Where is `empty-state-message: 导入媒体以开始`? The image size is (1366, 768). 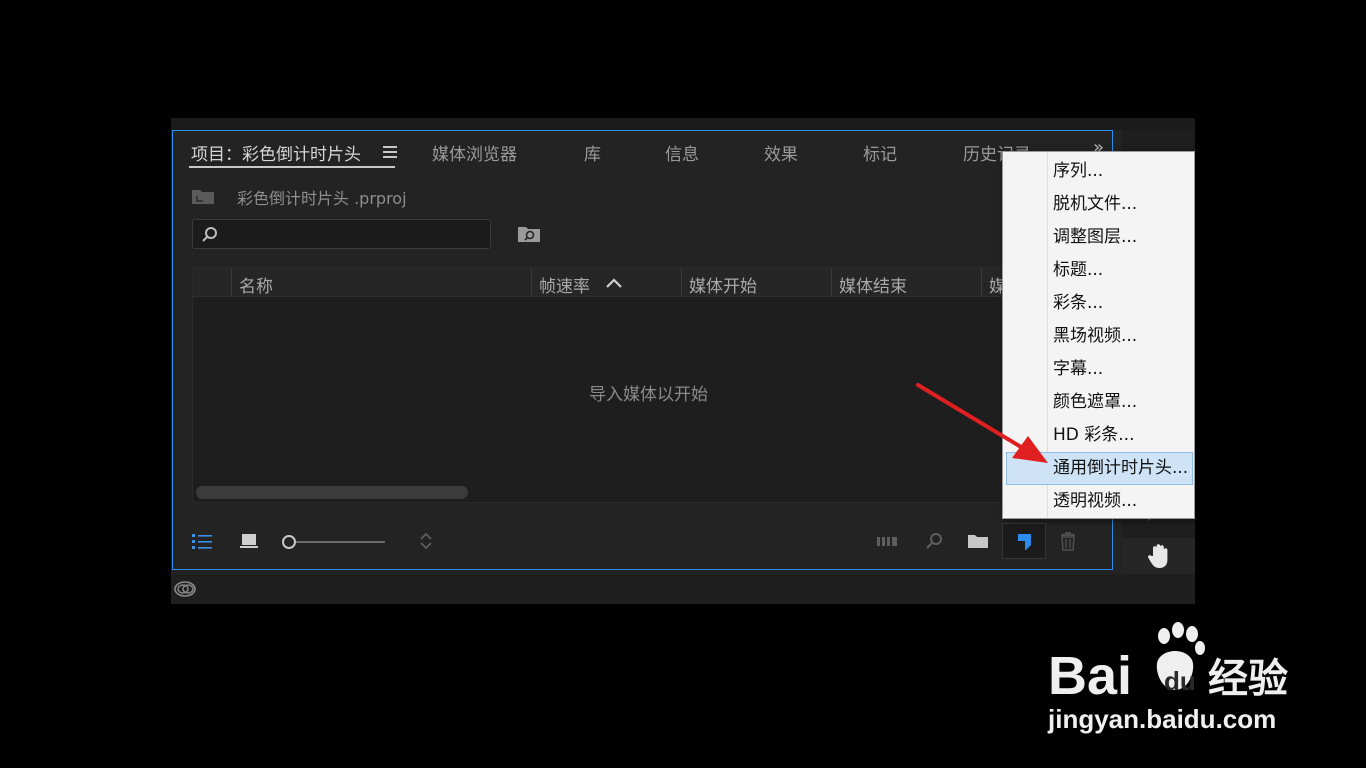 empty-state-message: 导入媒体以开始 is located at coordinates (648, 395).